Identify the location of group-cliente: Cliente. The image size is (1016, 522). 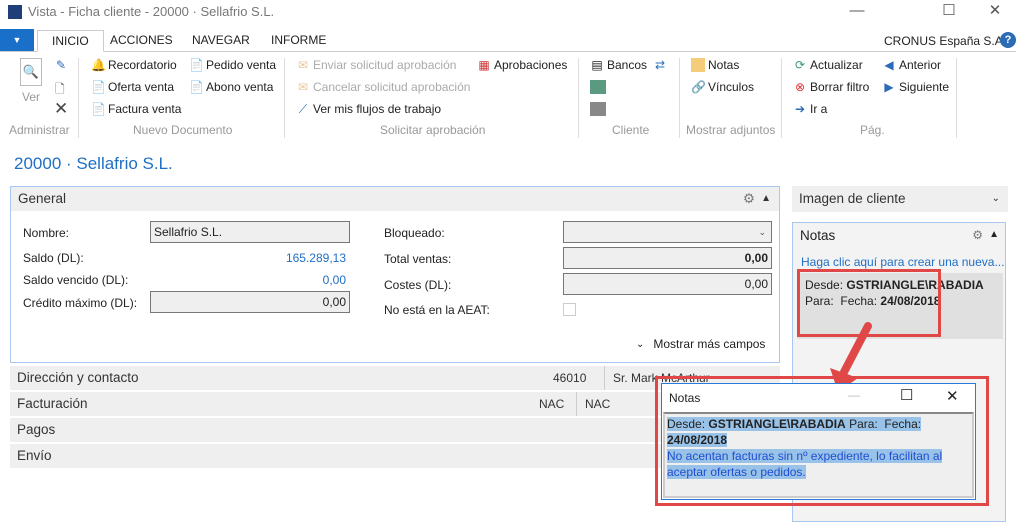
(631, 130).